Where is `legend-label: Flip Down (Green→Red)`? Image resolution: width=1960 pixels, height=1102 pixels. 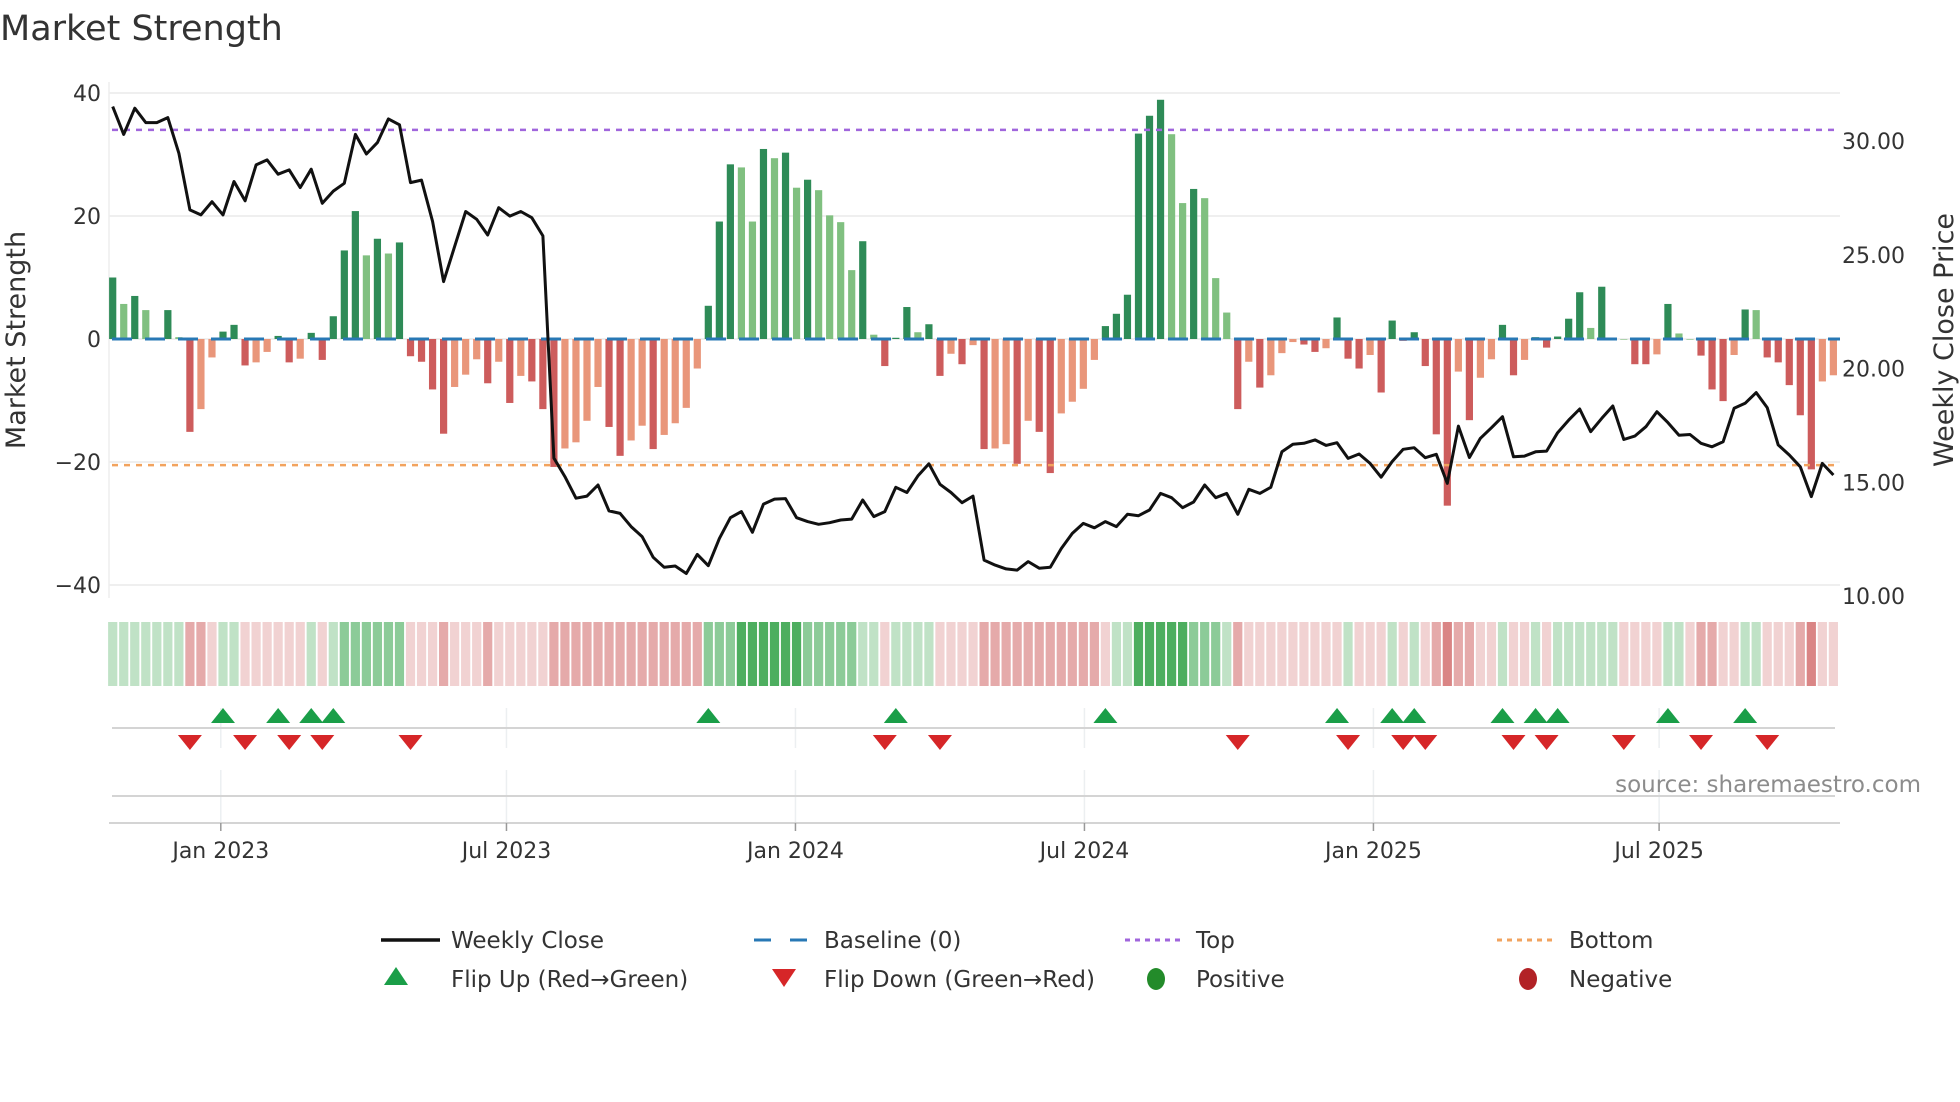 legend-label: Flip Down (Green→Red) is located at coordinates (959, 980).